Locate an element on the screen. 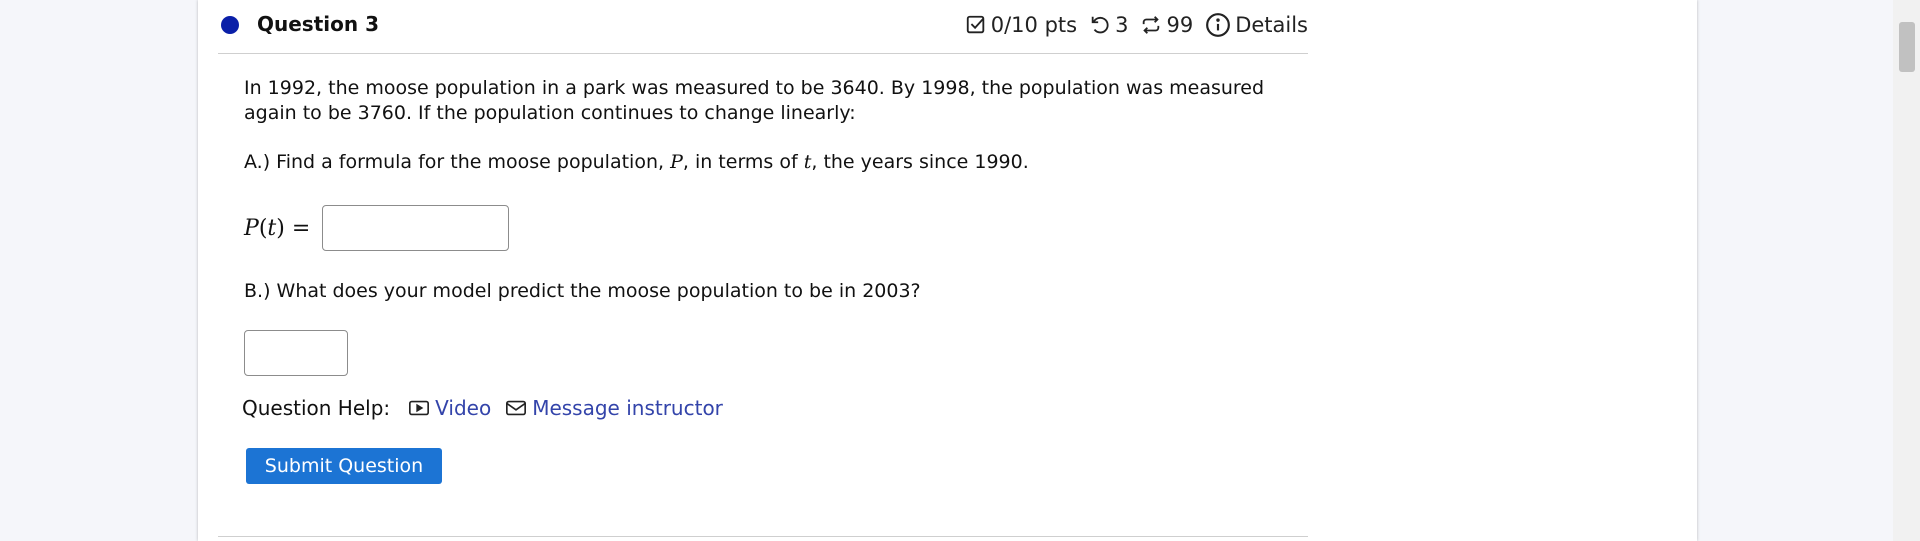 Image resolution: width=1920 pixels, height=541 pixels. question-help: Question Help: Video Message instructor is located at coordinates (489, 408).